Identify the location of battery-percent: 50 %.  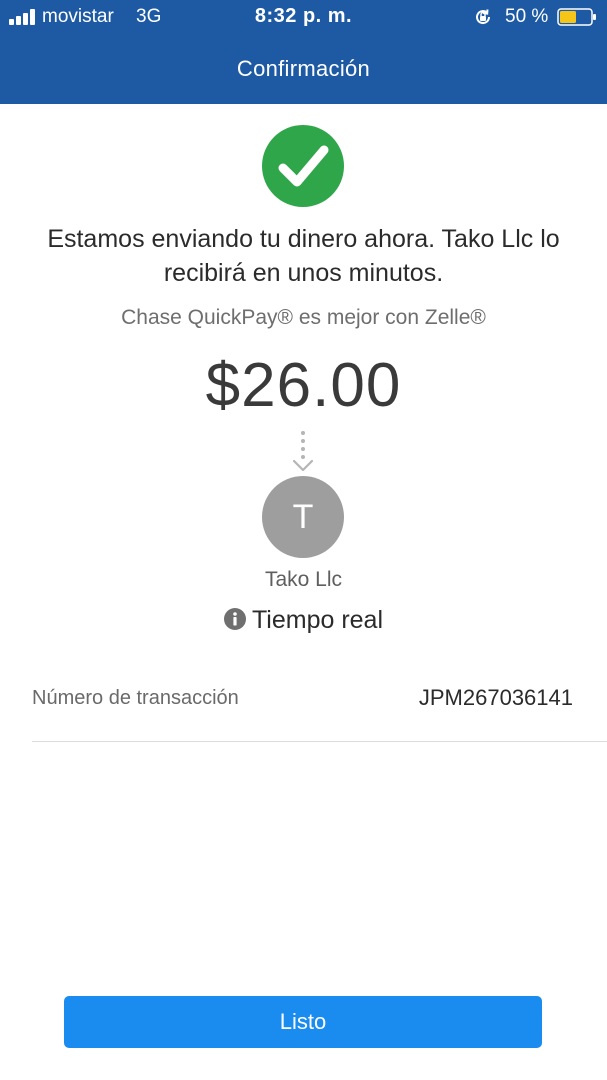
(527, 16).